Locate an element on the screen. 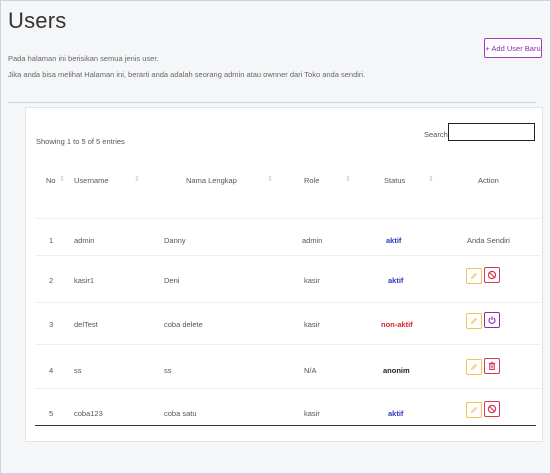  row-nama-lengkap: coba delete is located at coordinates (183, 324).